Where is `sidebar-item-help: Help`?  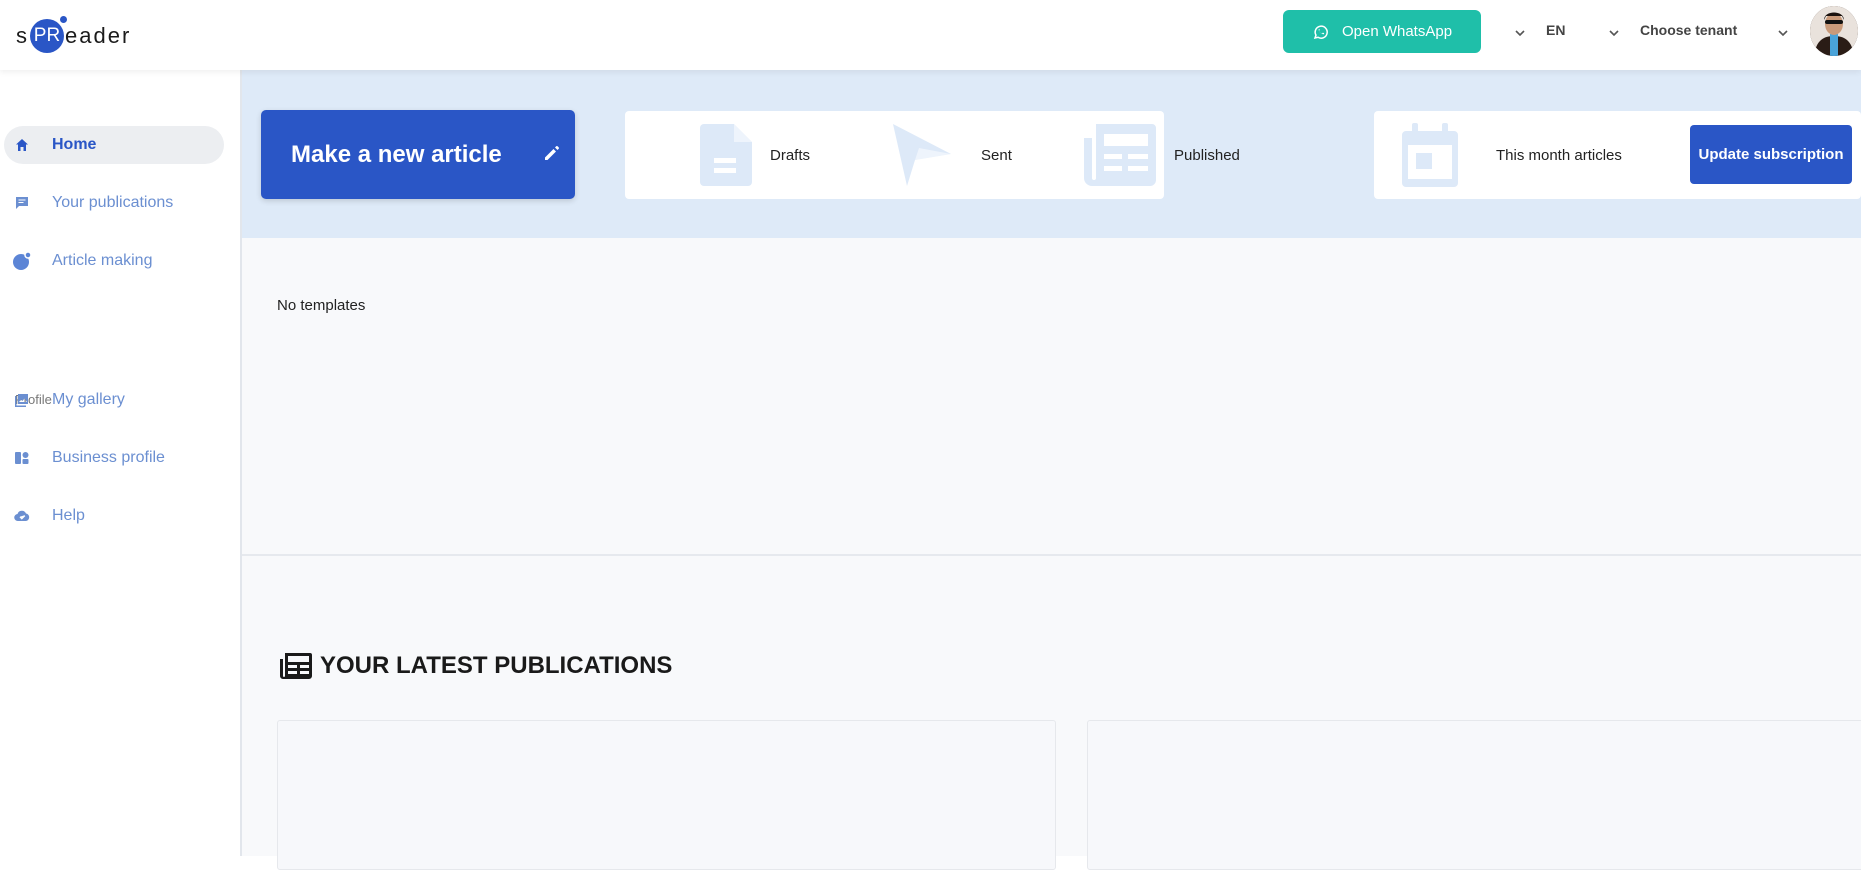 sidebar-item-help: Help is located at coordinates (114, 516).